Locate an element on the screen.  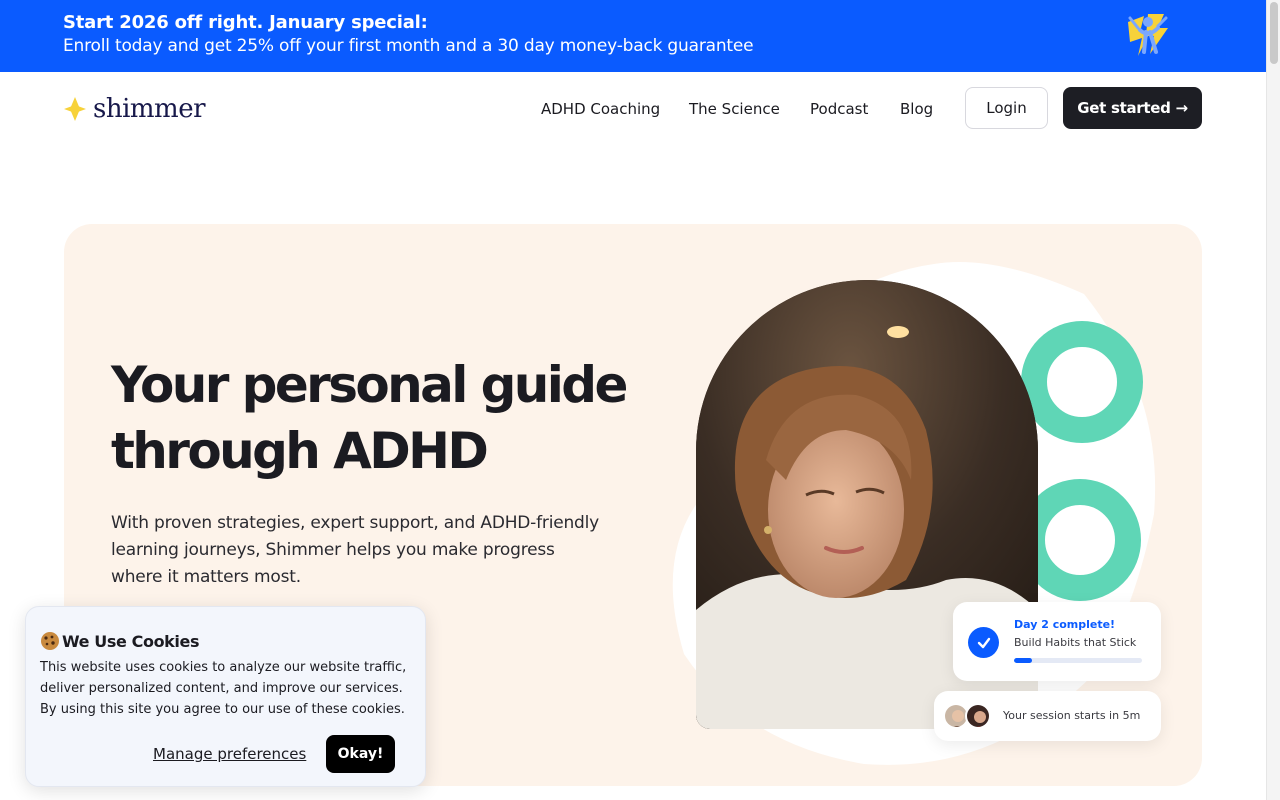
get-started-button: Get started → is located at coordinates (1132, 108).